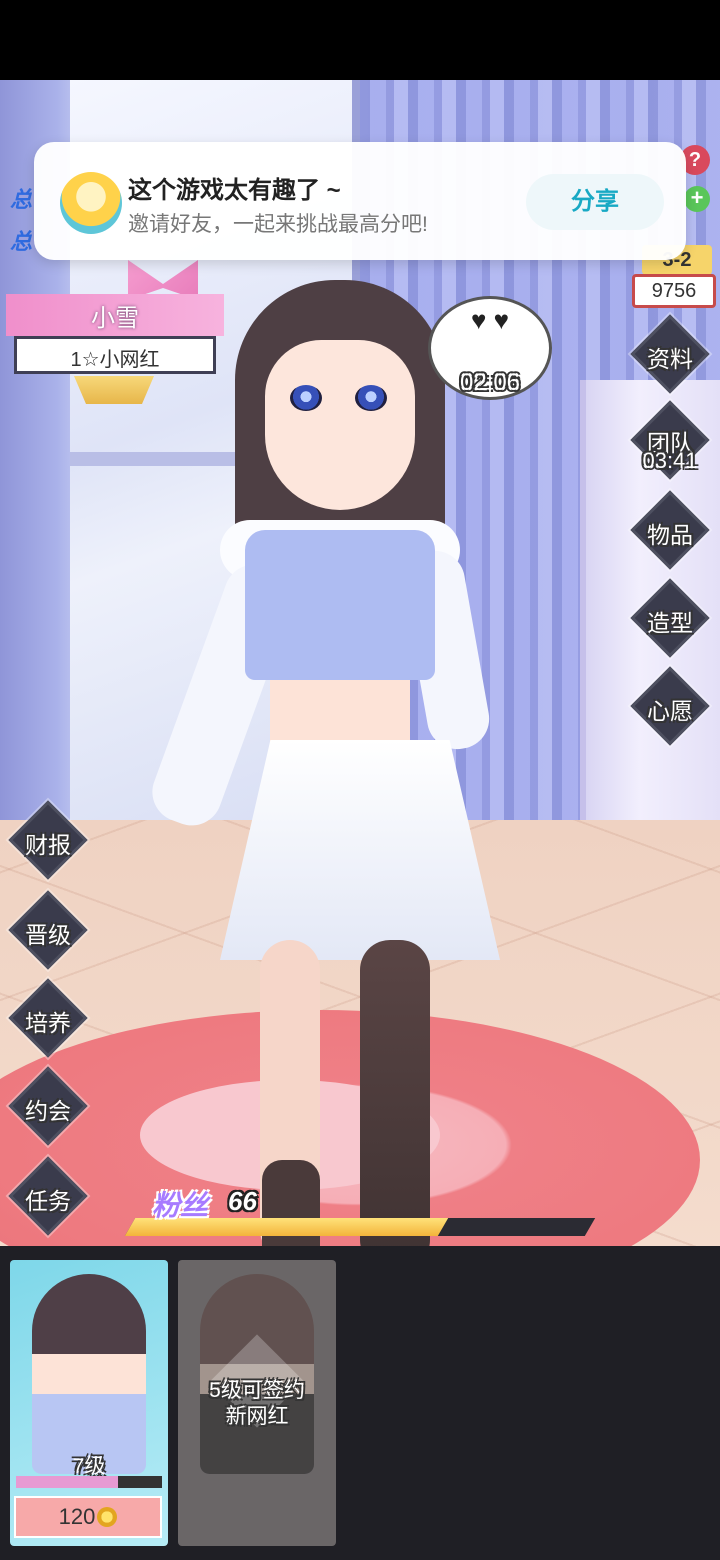 The height and width of the screenshot is (1560, 720). I want to click on character-top, so click(340, 605).